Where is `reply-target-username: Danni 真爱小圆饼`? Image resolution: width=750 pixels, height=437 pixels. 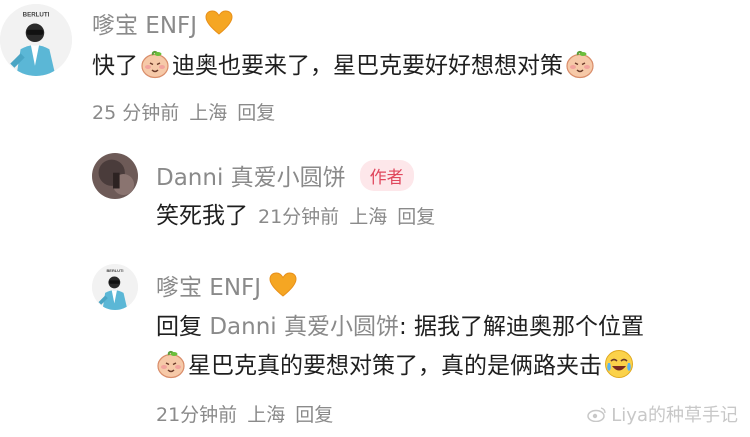
reply-target-username: Danni 真爱小圆饼 is located at coordinates (304, 327).